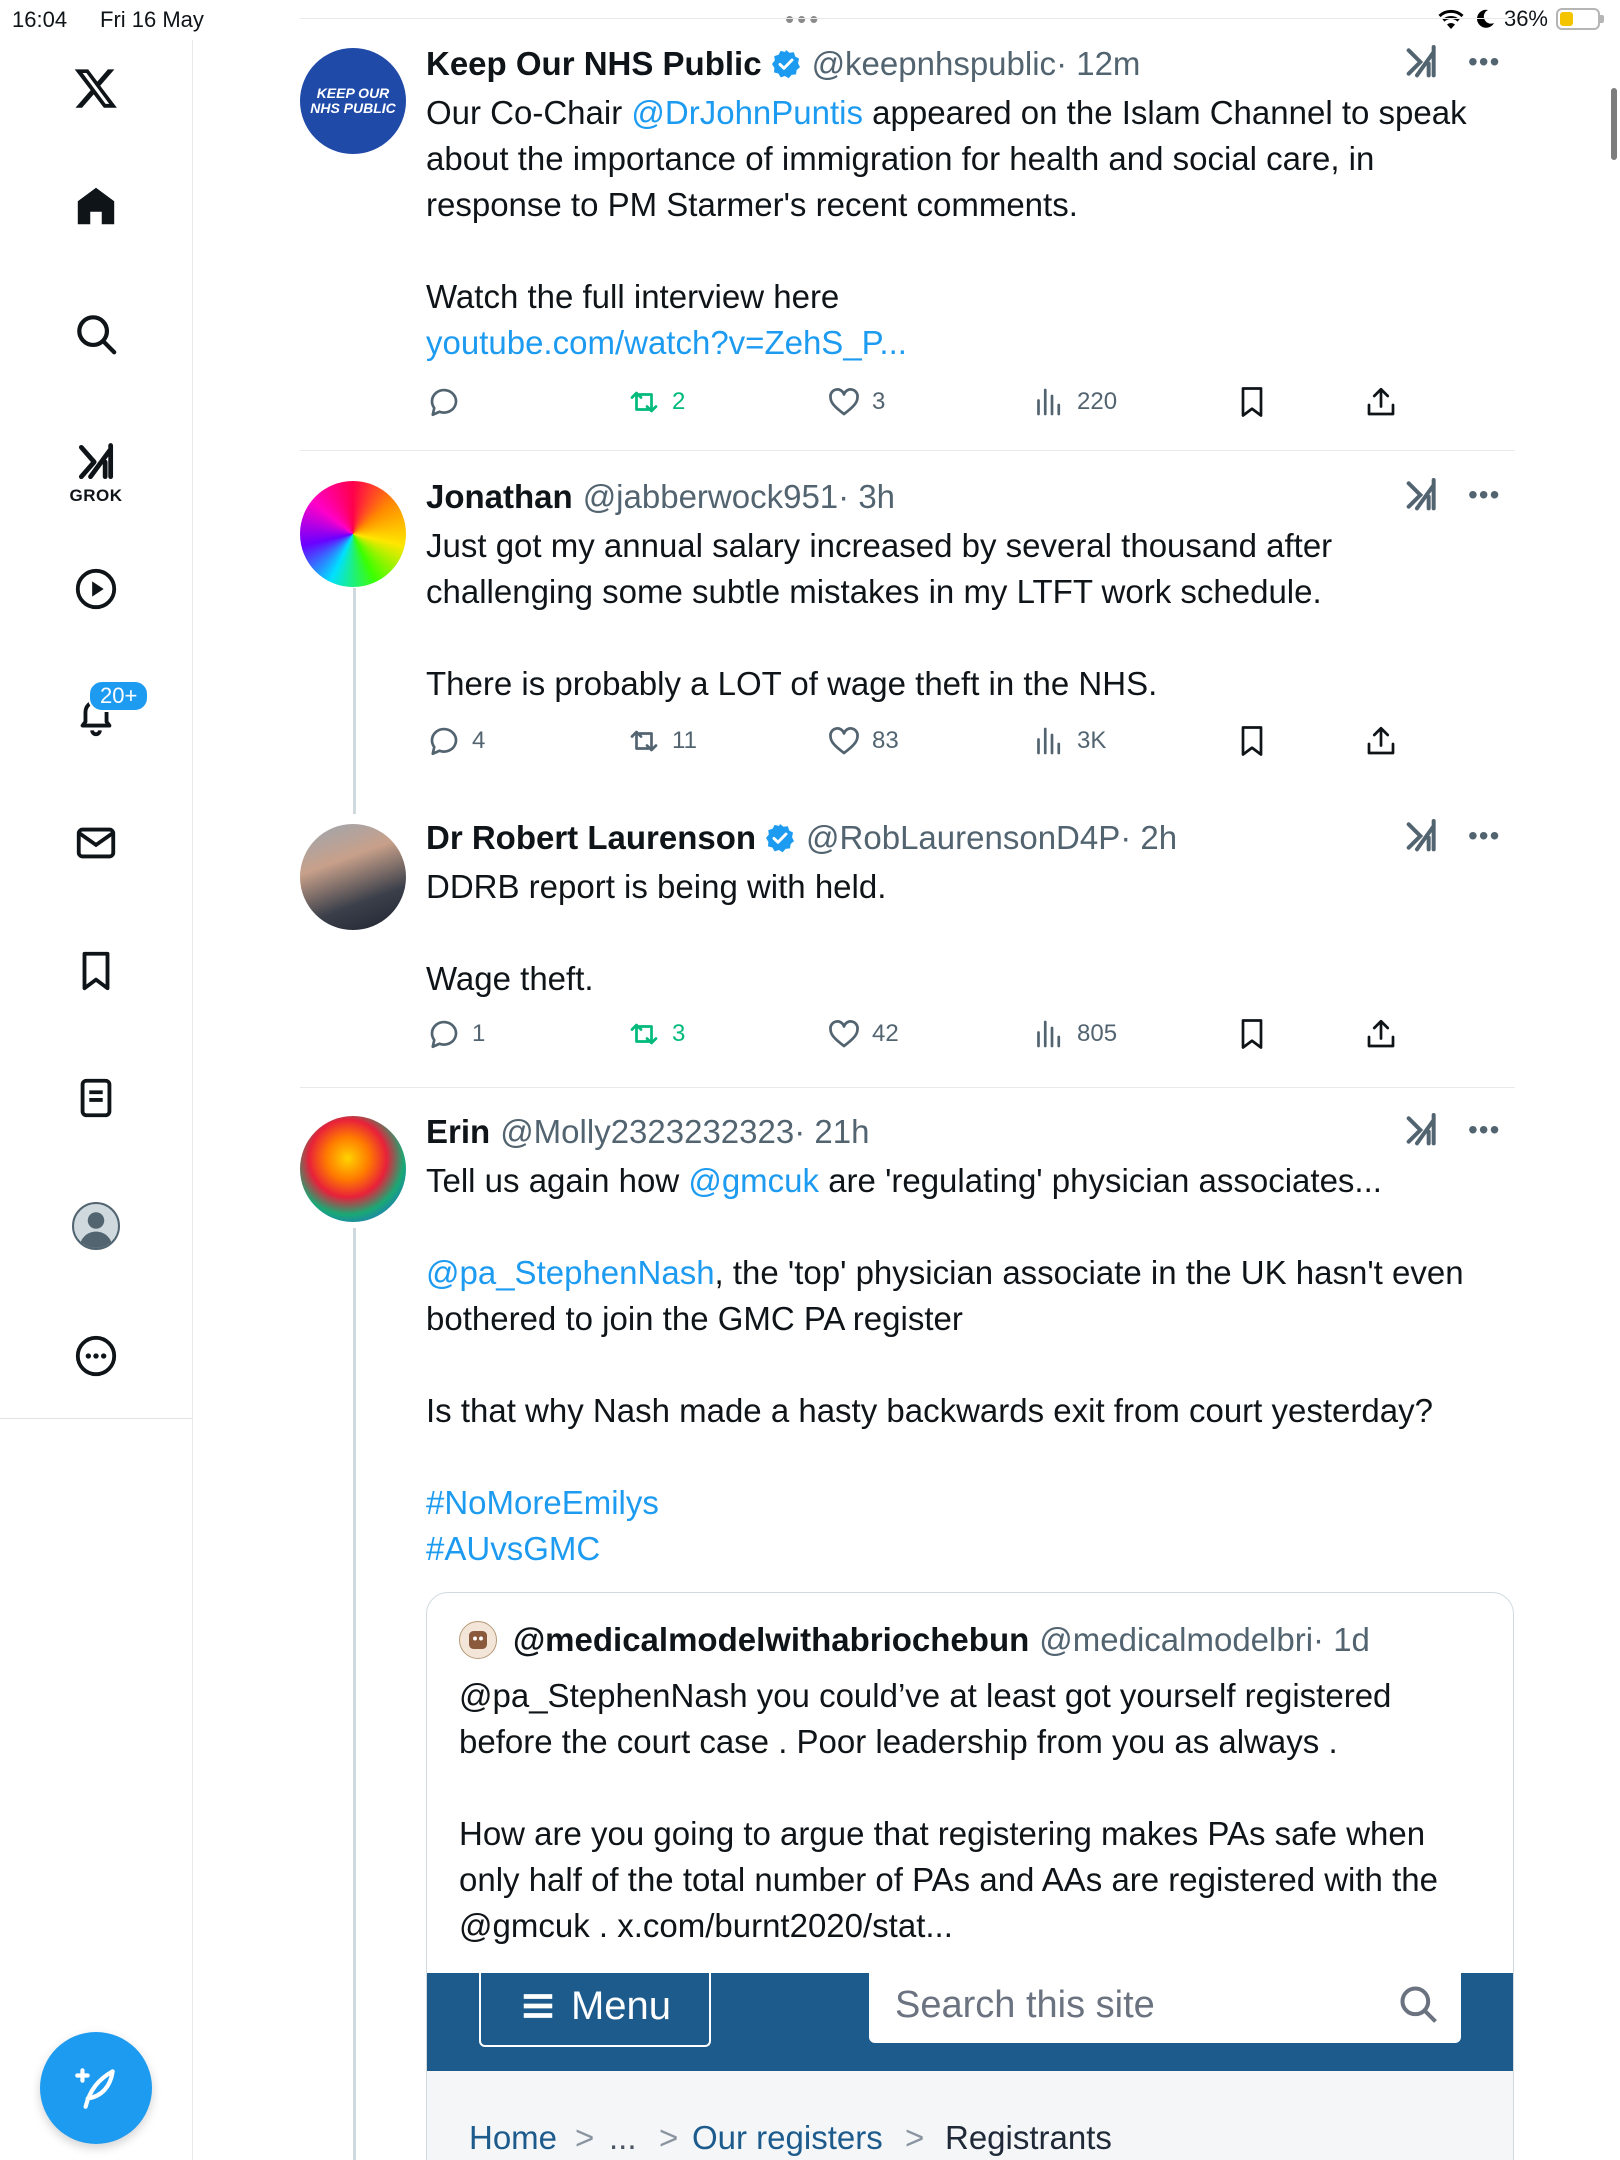 This screenshot has width=1620, height=2160. What do you see at coordinates (513, 2137) in the screenshot?
I see `breadcrumb-home: Home` at bounding box center [513, 2137].